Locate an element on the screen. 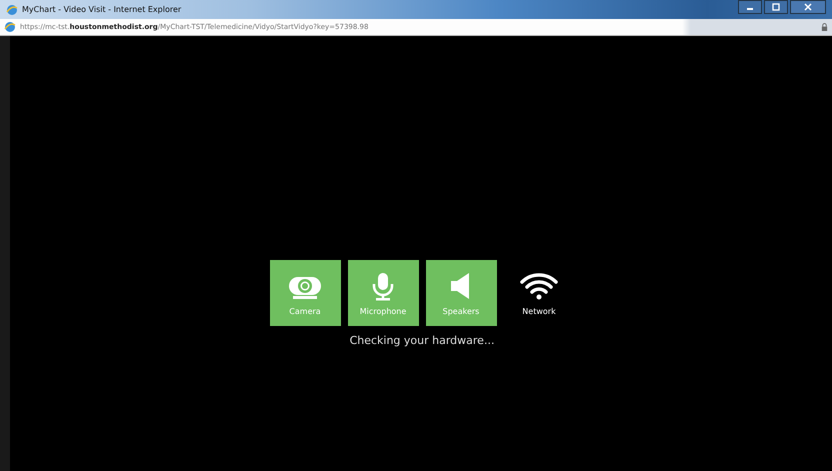 This screenshot has height=471, width=832. close-icon is located at coordinates (808, 7).